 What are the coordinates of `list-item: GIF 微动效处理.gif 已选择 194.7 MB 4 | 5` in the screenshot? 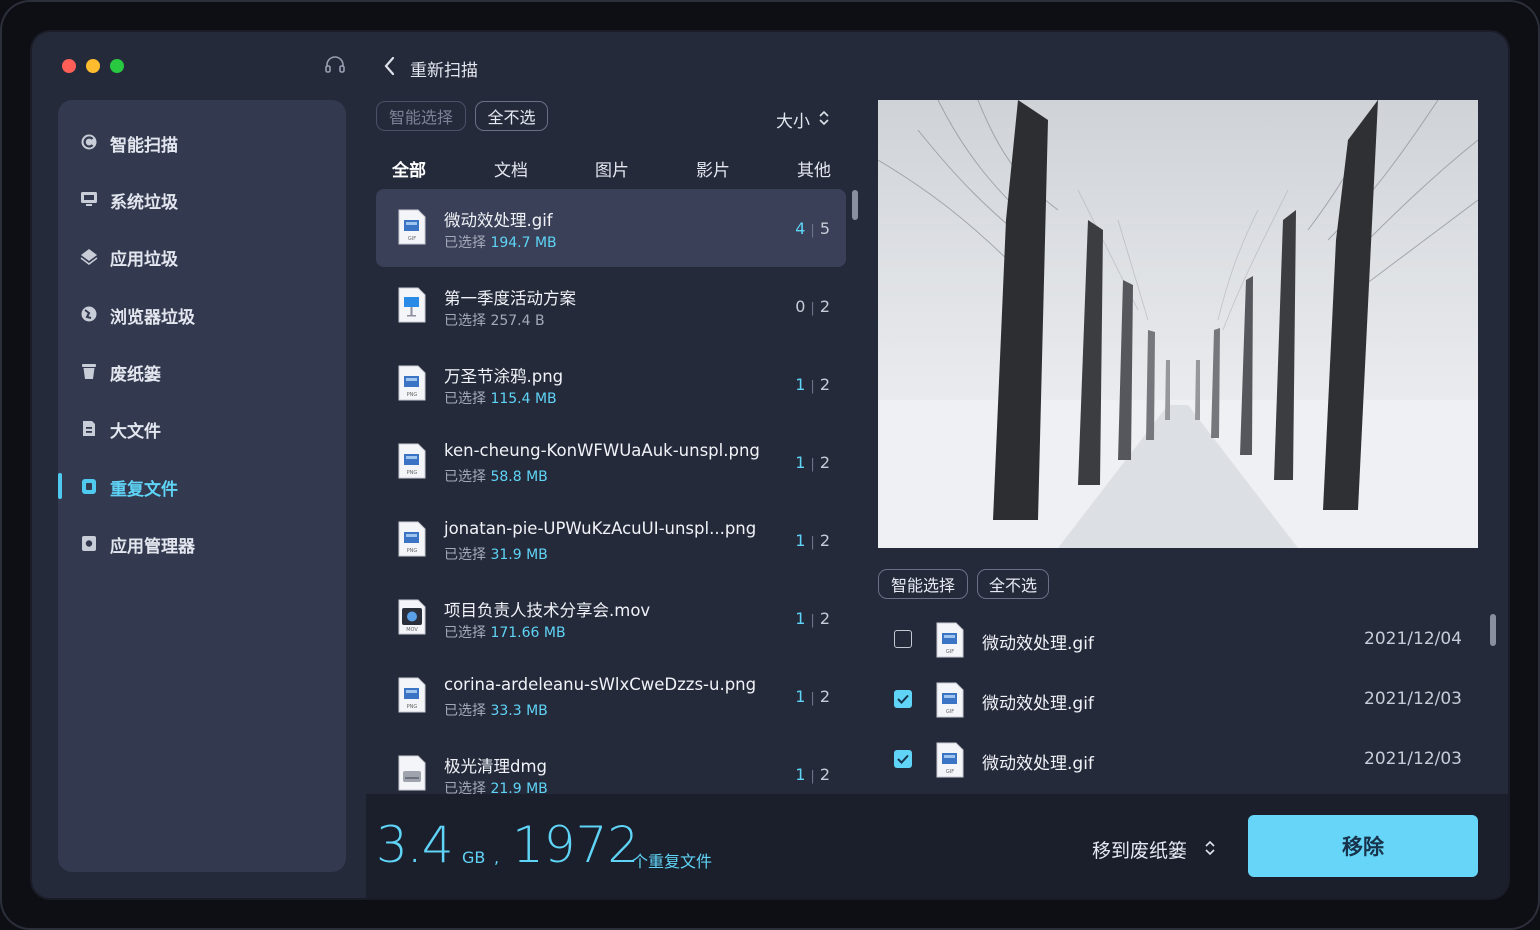 It's located at (611, 228).